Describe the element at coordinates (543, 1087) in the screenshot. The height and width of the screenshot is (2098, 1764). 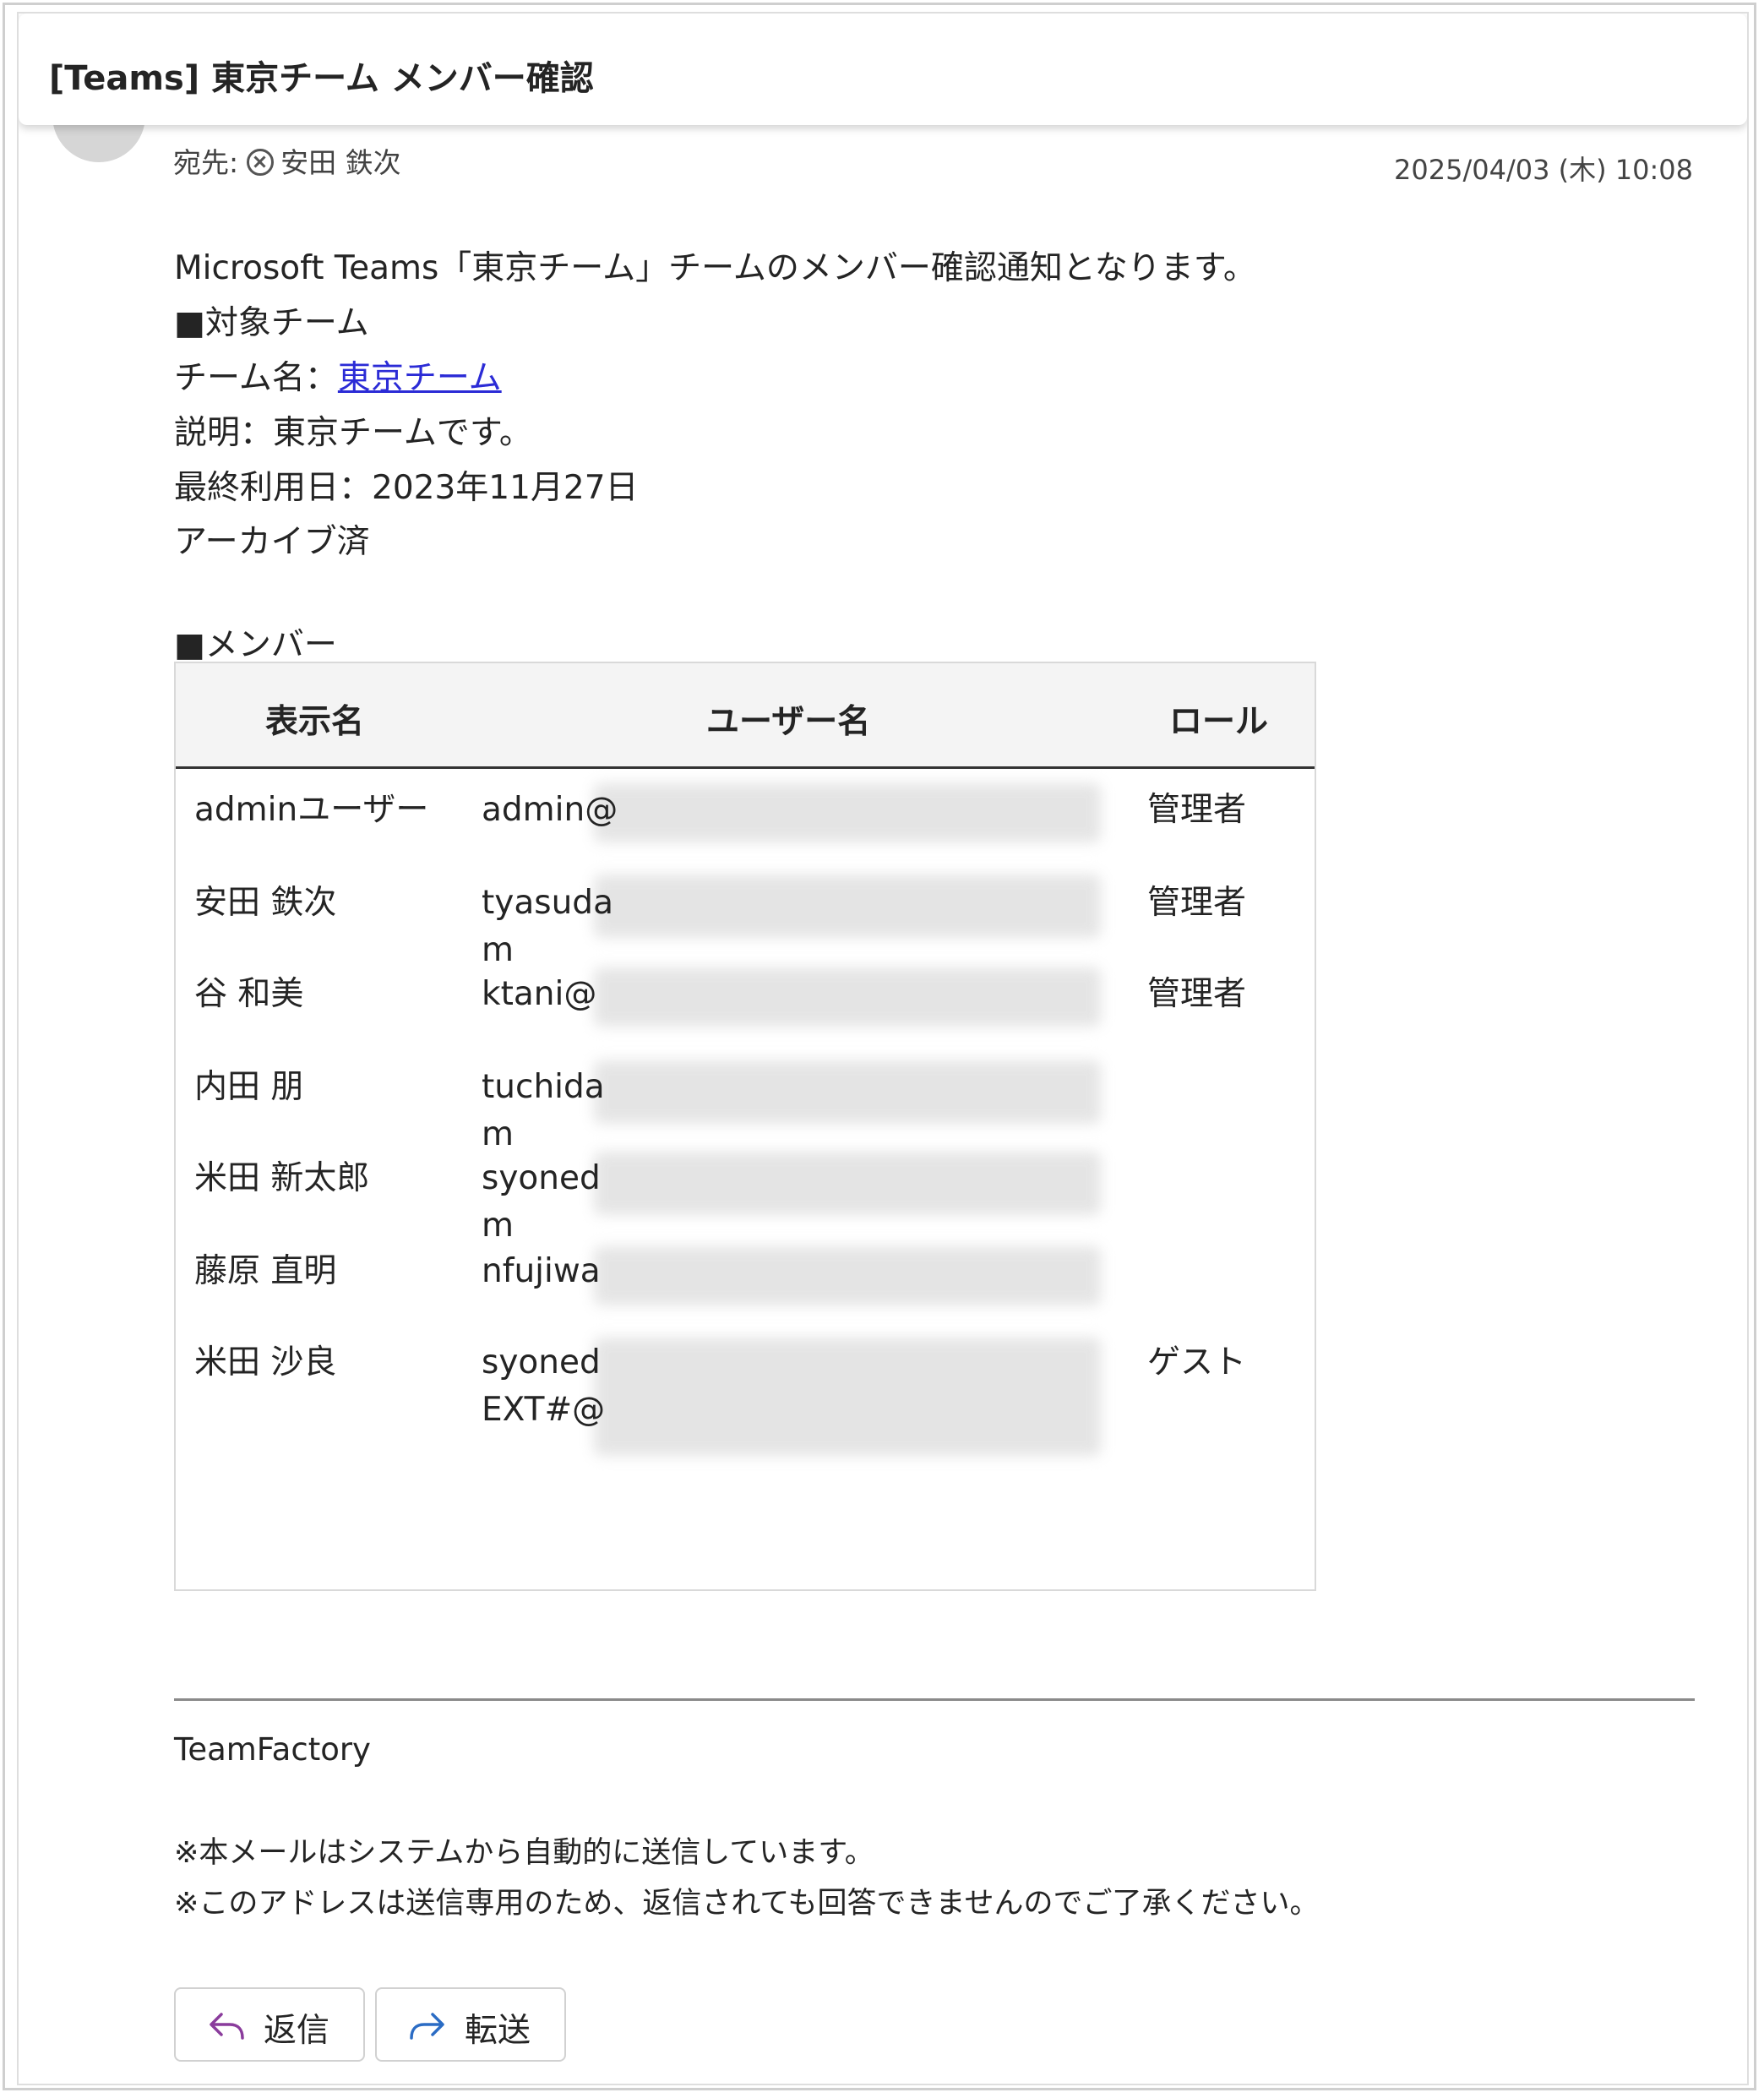
I see `cell-user-name: tuchida` at that location.